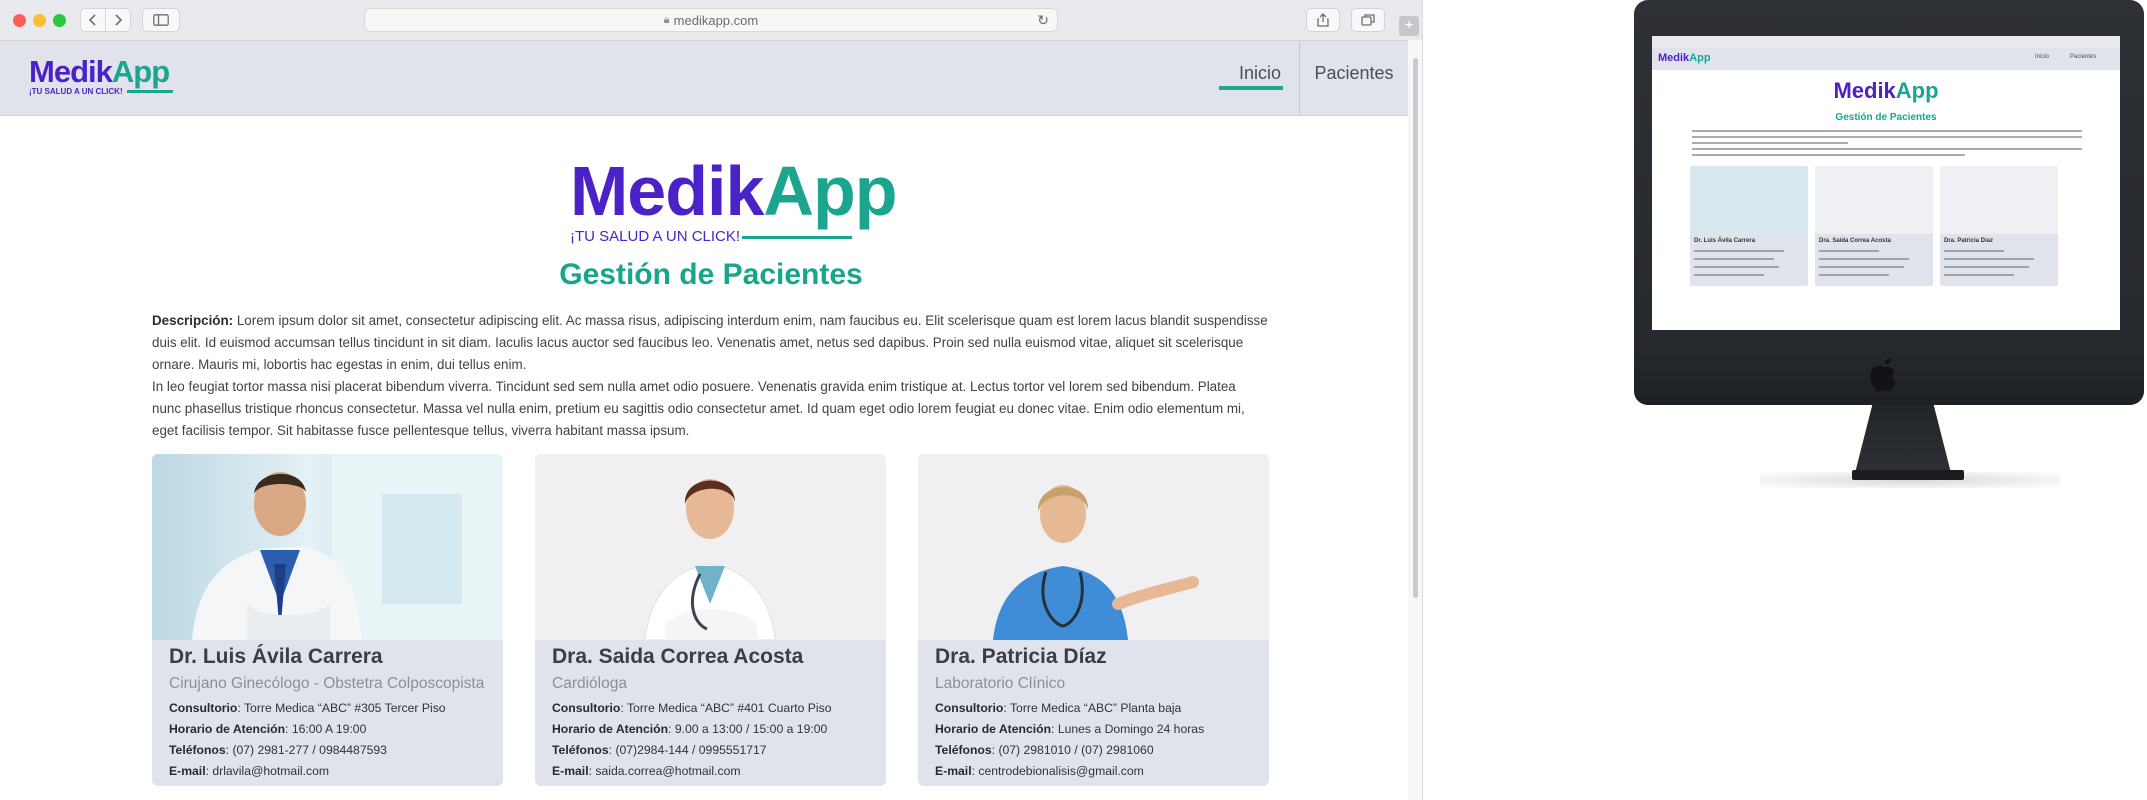 The height and width of the screenshot is (800, 2147). I want to click on mini-site-header, so click(1886, 59).